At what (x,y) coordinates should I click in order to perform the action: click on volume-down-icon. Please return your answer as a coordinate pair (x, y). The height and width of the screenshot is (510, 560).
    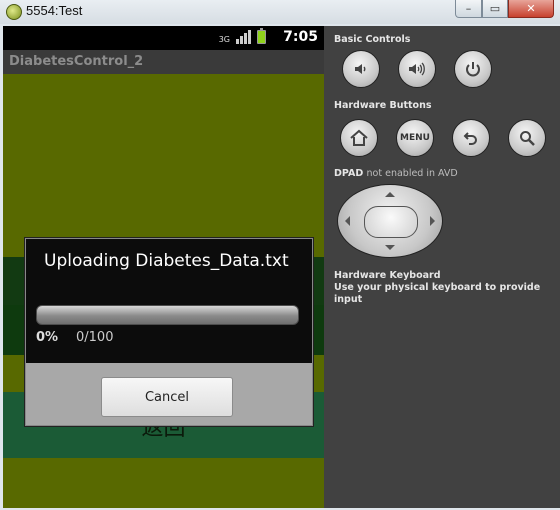
    Looking at the image, I should click on (360, 69).